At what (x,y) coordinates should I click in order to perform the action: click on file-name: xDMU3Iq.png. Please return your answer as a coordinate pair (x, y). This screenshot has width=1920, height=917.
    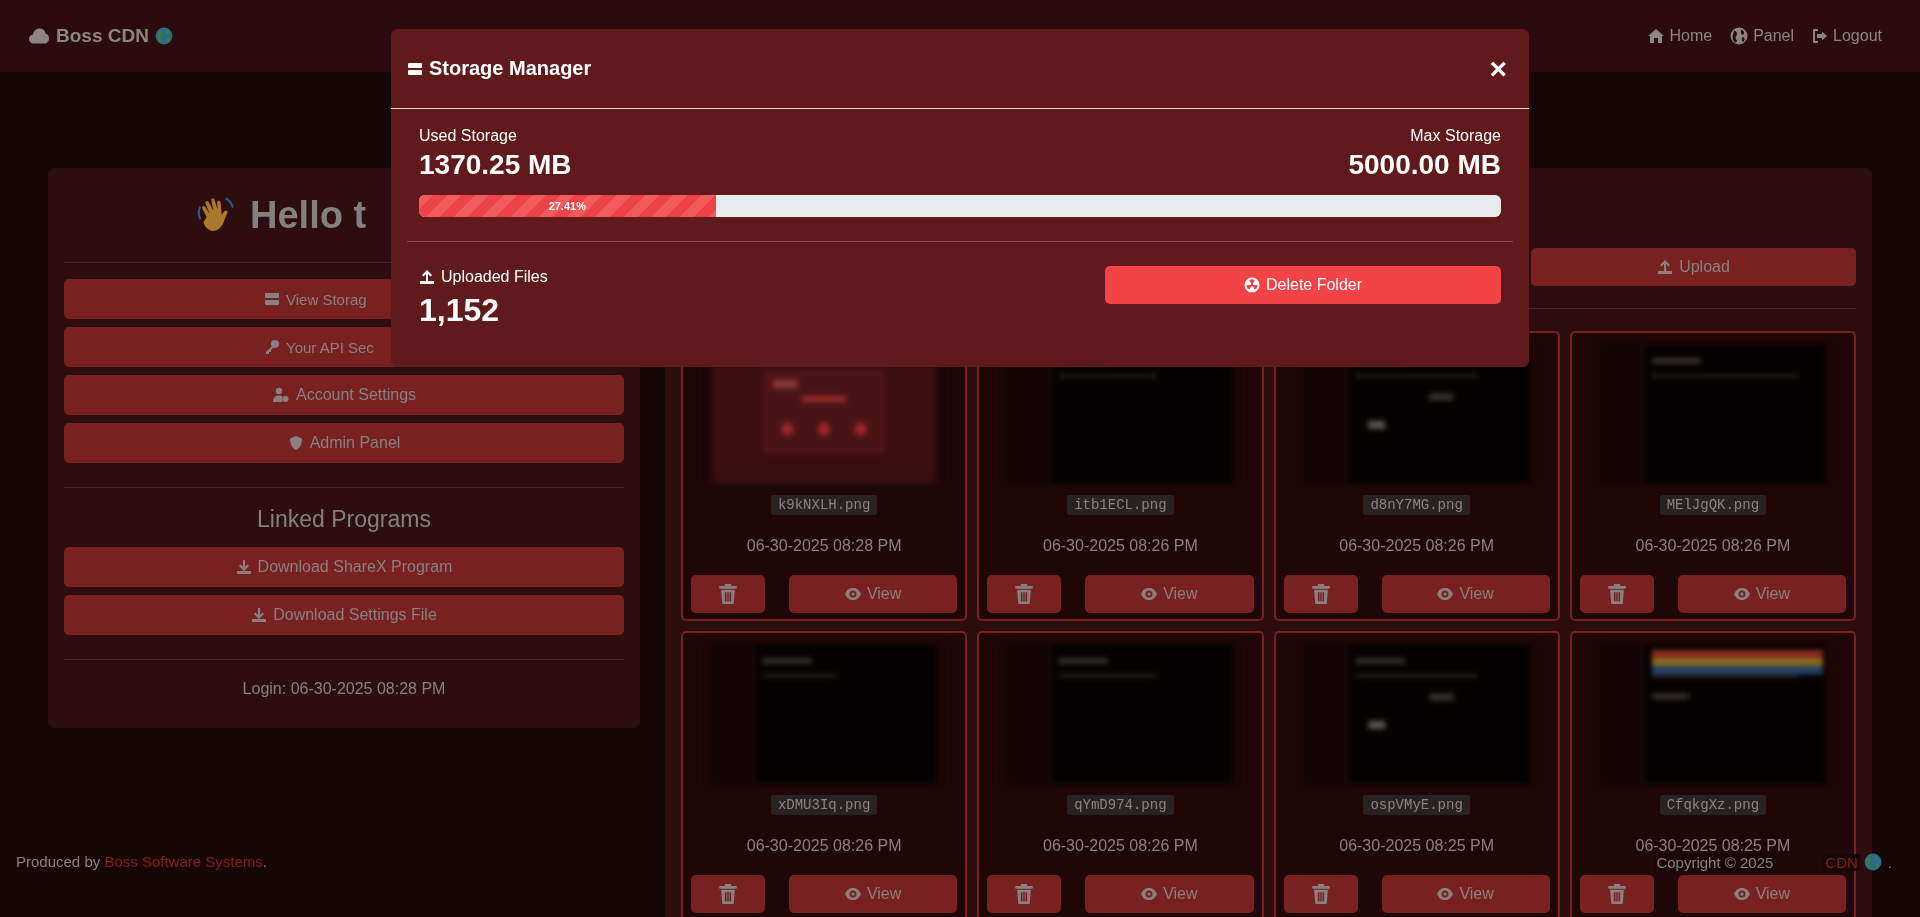
    Looking at the image, I should click on (824, 805).